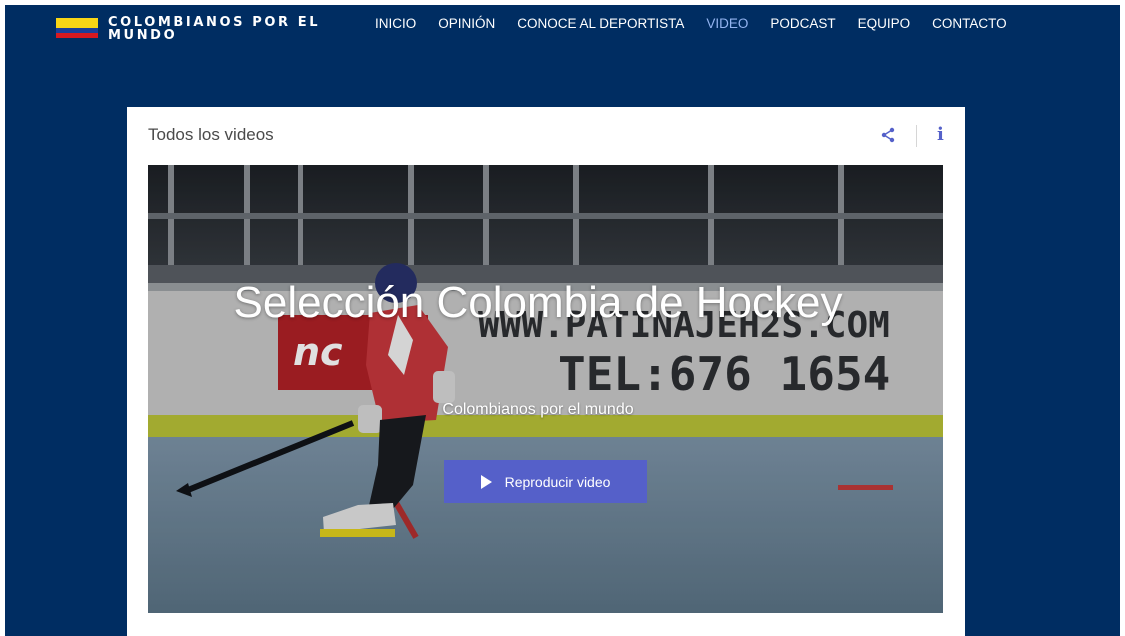 The image size is (1125, 636). What do you see at coordinates (243, 29) in the screenshot?
I see `site-brand: COLOMBIANOS POR EL MUNDO` at bounding box center [243, 29].